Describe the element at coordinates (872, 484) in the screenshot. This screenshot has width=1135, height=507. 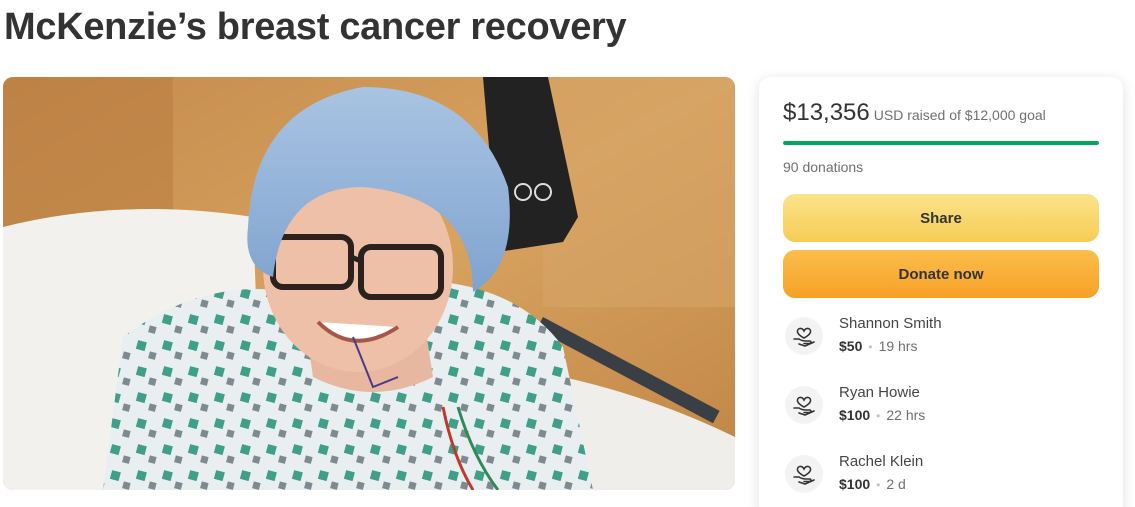
I see `donor-meta: $100 • 2 d` at that location.